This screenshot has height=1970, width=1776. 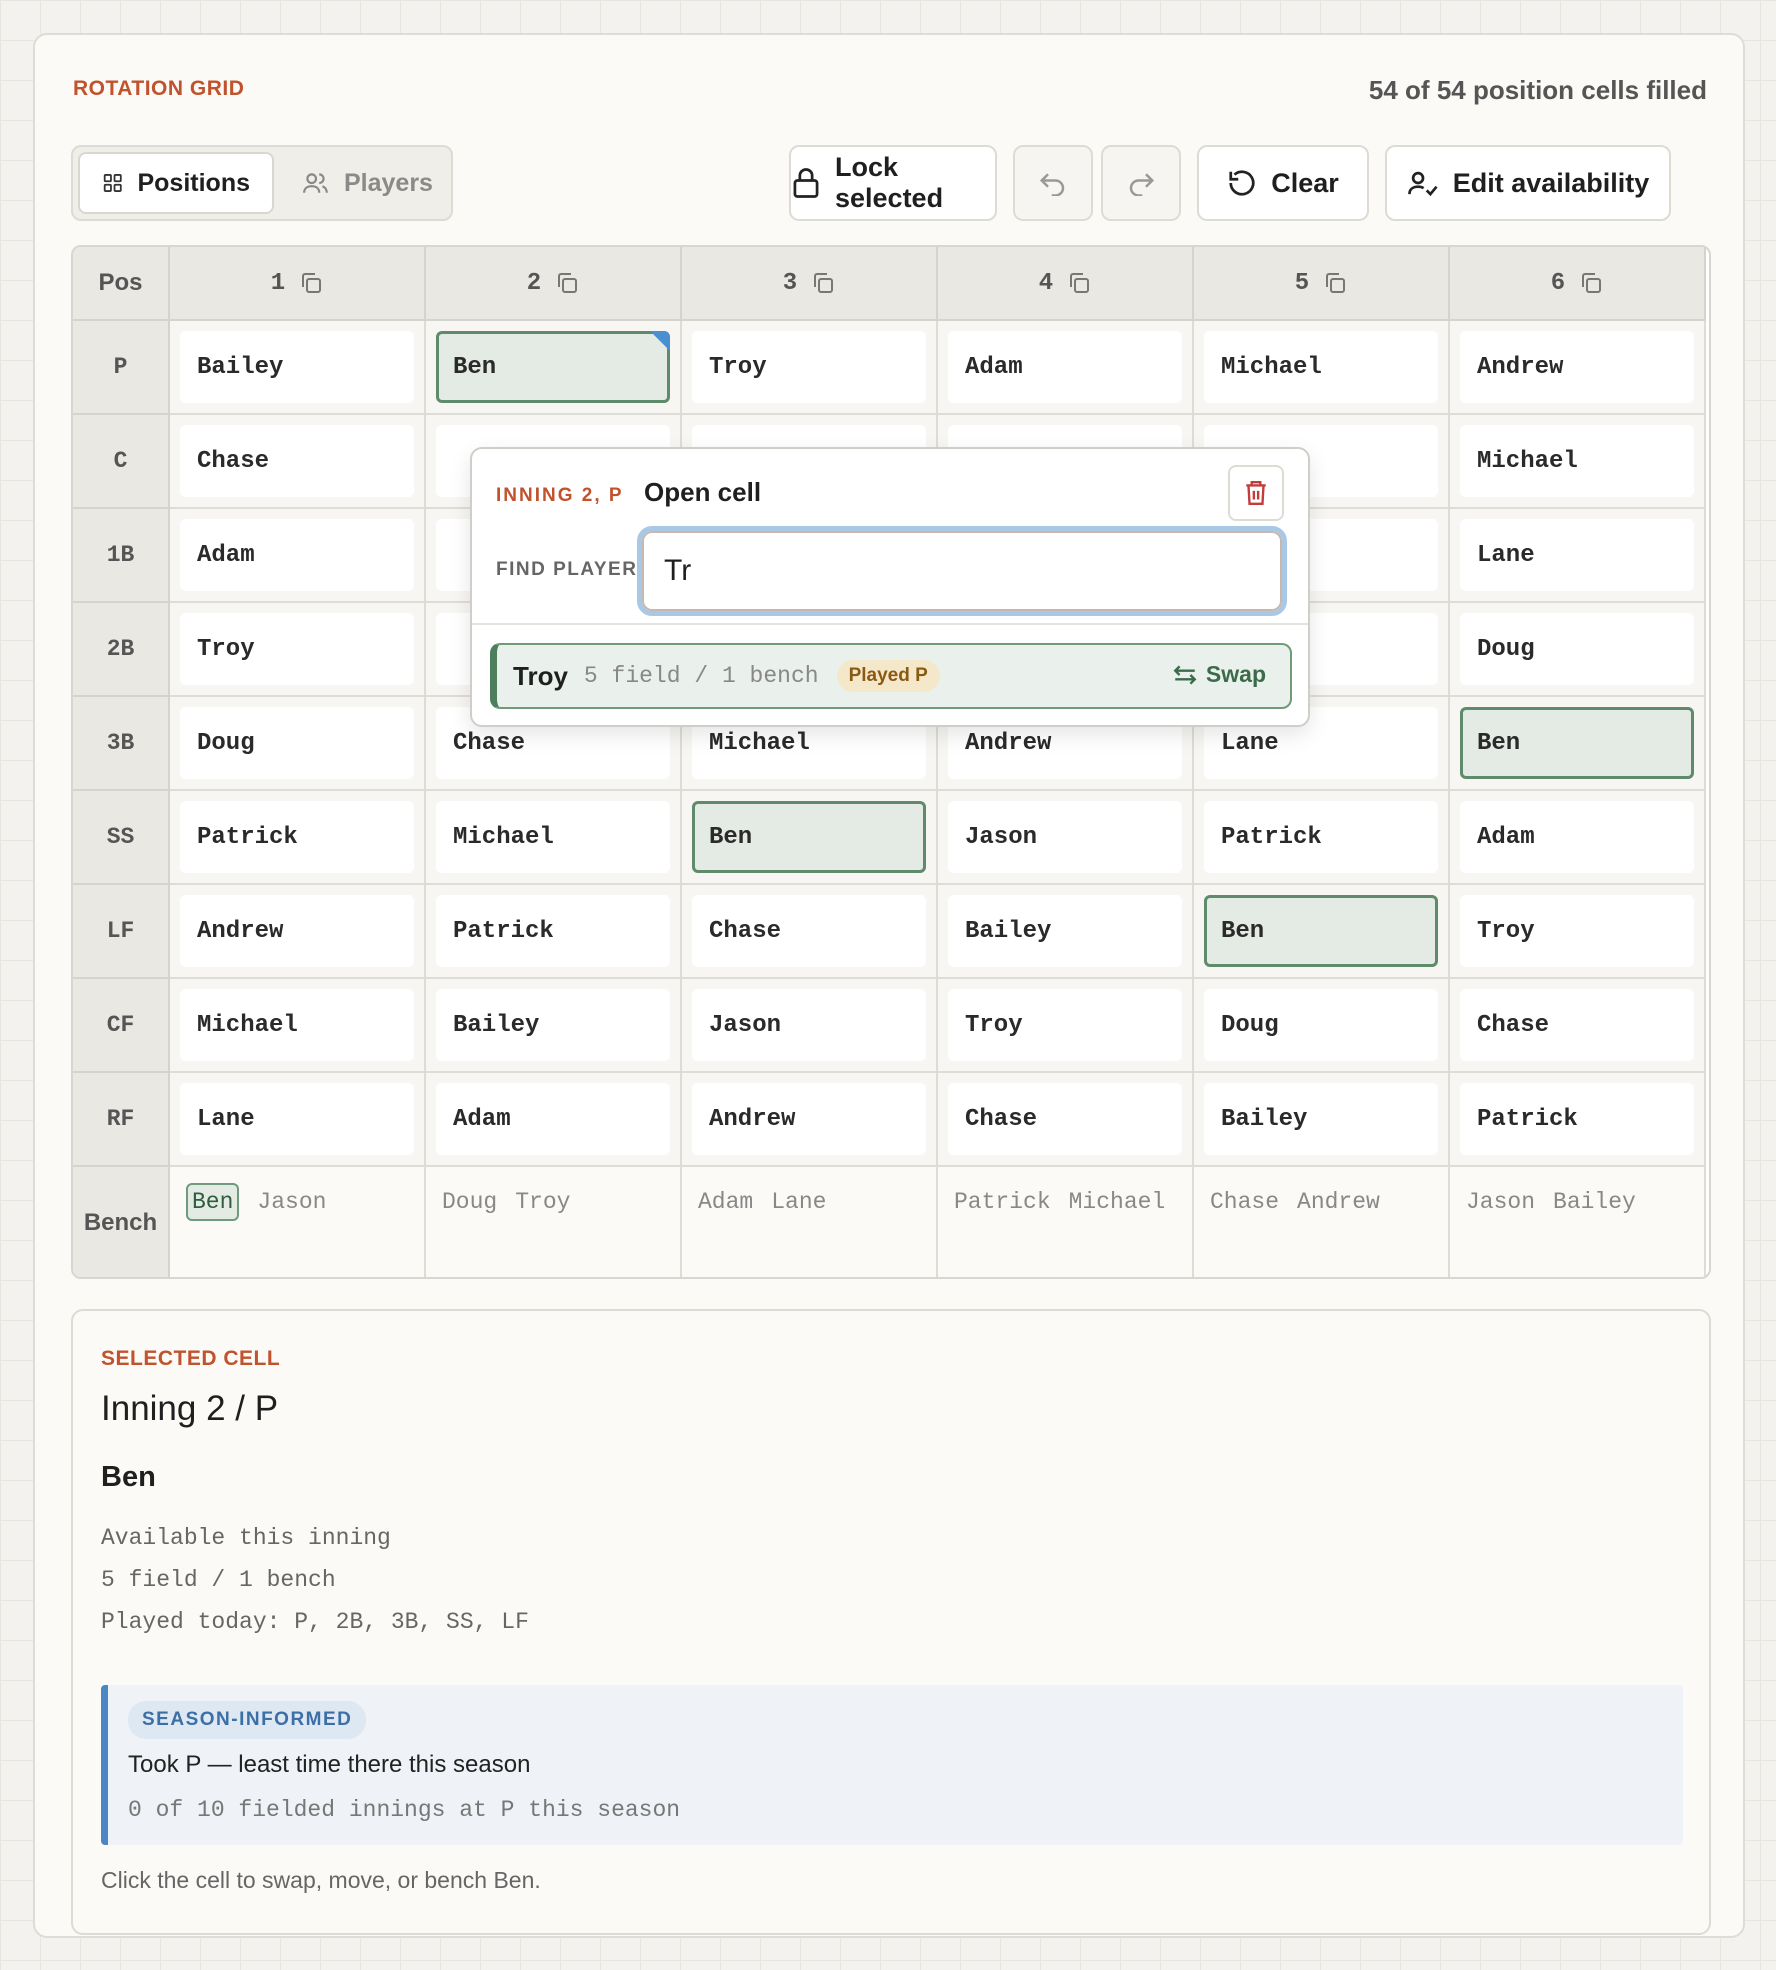 I want to click on selected-cell-title: Inning 2 / P, so click(x=190, y=1408).